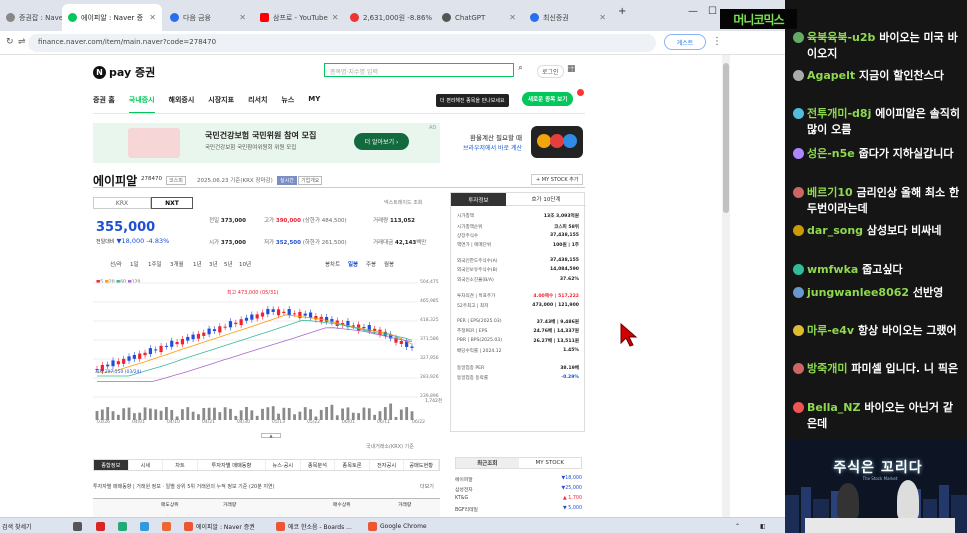  What do you see at coordinates (257, 104) in the screenshot?
I see `nav-item: 리서치` at bounding box center [257, 104].